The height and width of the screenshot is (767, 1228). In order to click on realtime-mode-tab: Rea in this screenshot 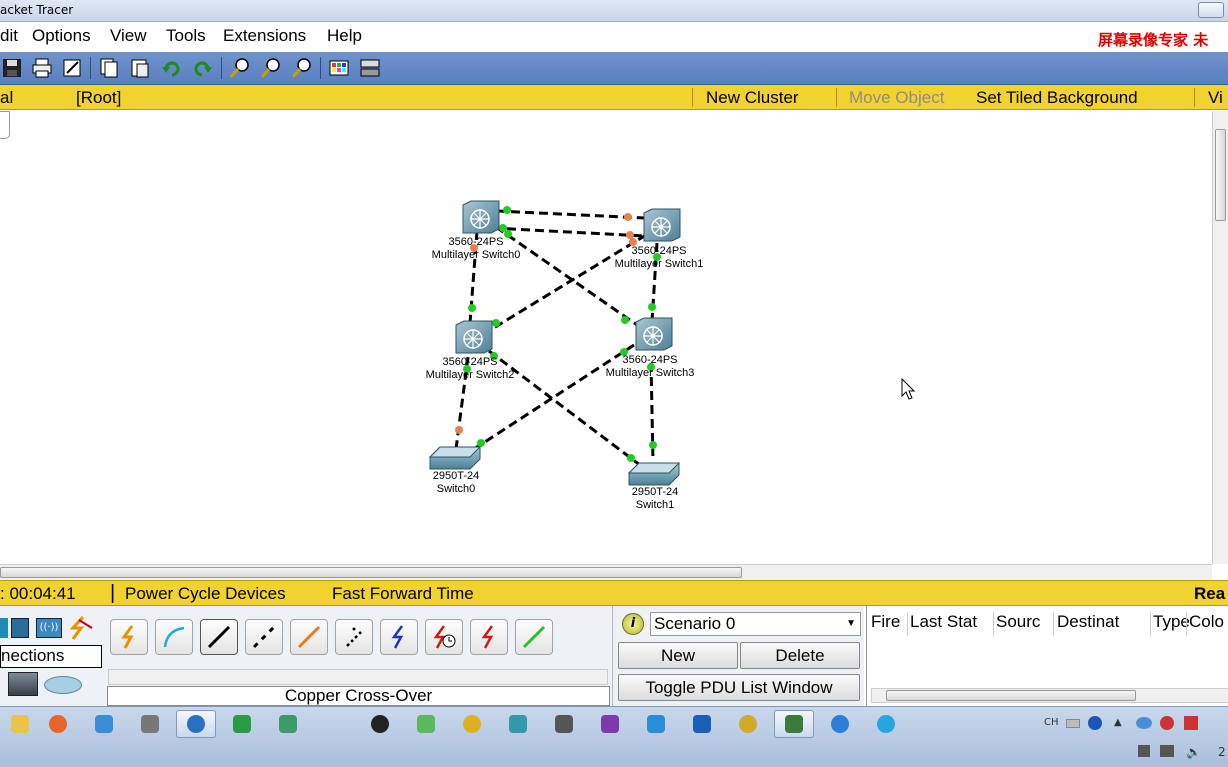, I will do `click(1209, 594)`.